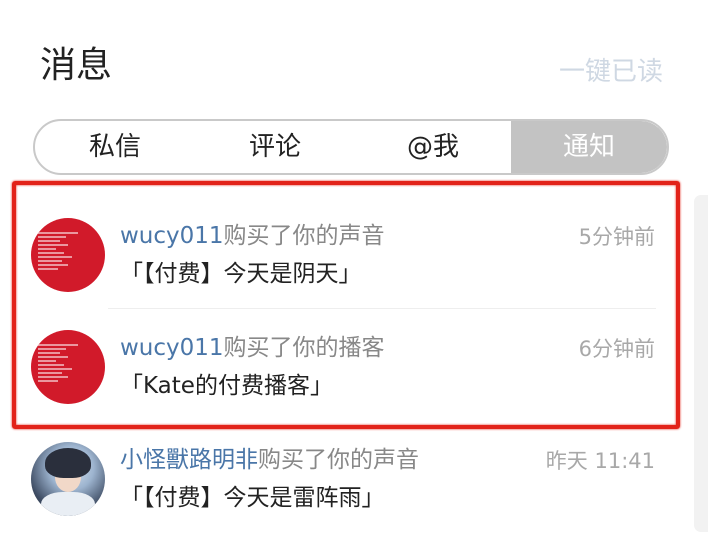  What do you see at coordinates (76, 65) in the screenshot?
I see `page-title: 消息` at bounding box center [76, 65].